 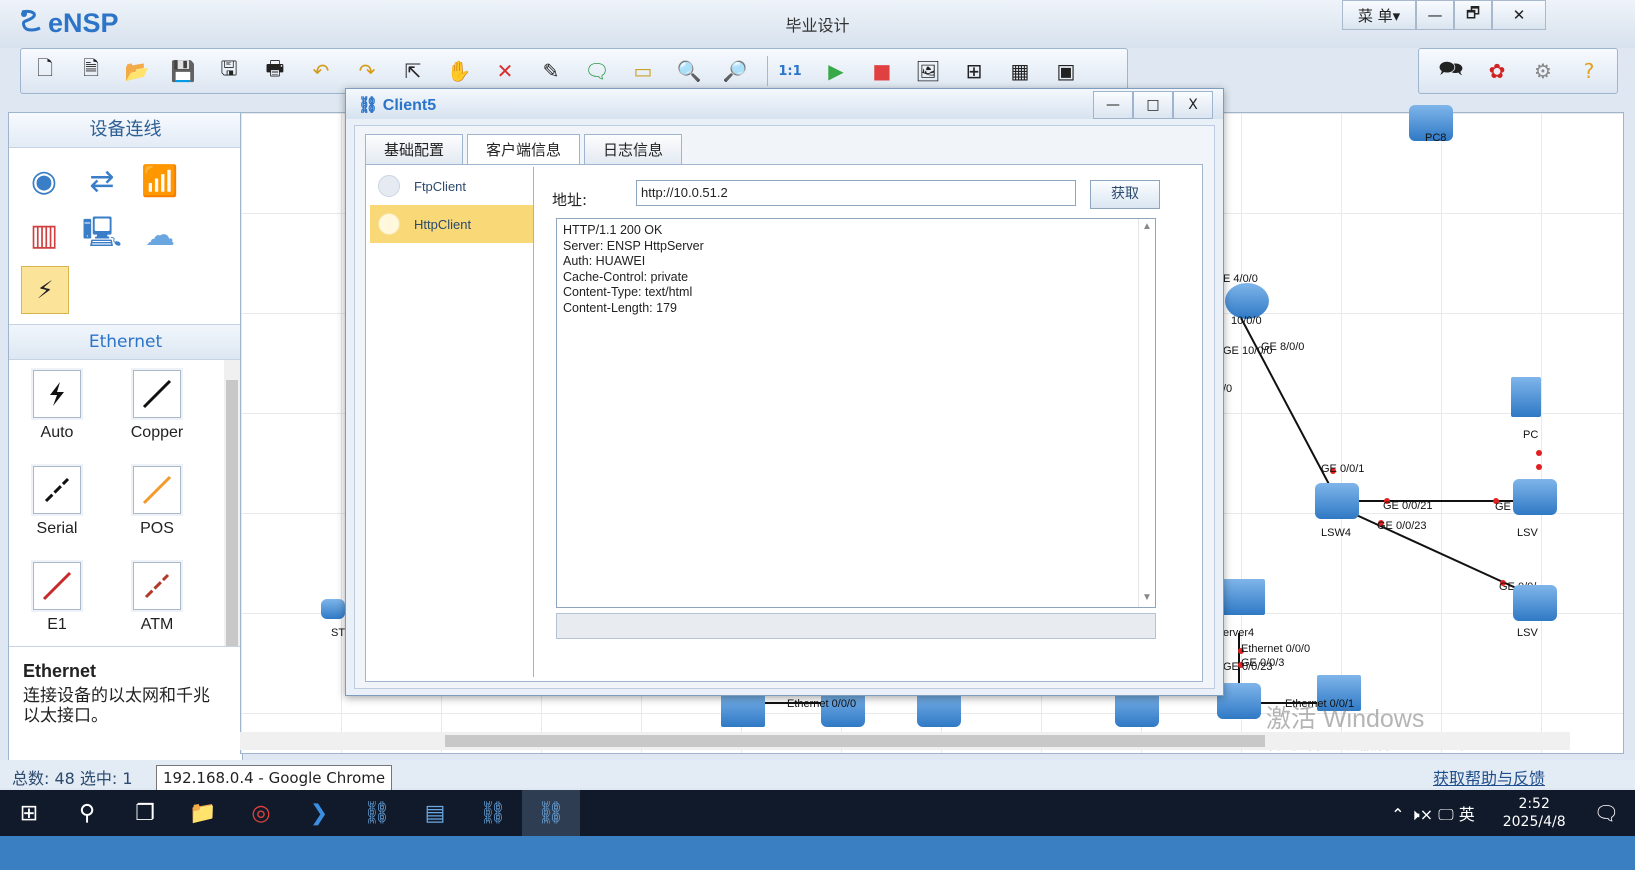 What do you see at coordinates (882, 71) in the screenshot?
I see `stop-device-icon: ■` at bounding box center [882, 71].